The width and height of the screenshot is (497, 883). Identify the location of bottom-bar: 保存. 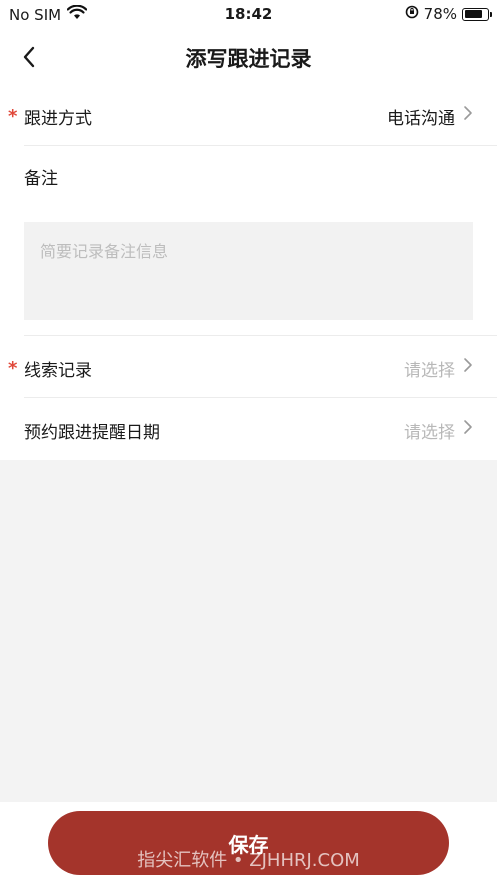
(248, 842).